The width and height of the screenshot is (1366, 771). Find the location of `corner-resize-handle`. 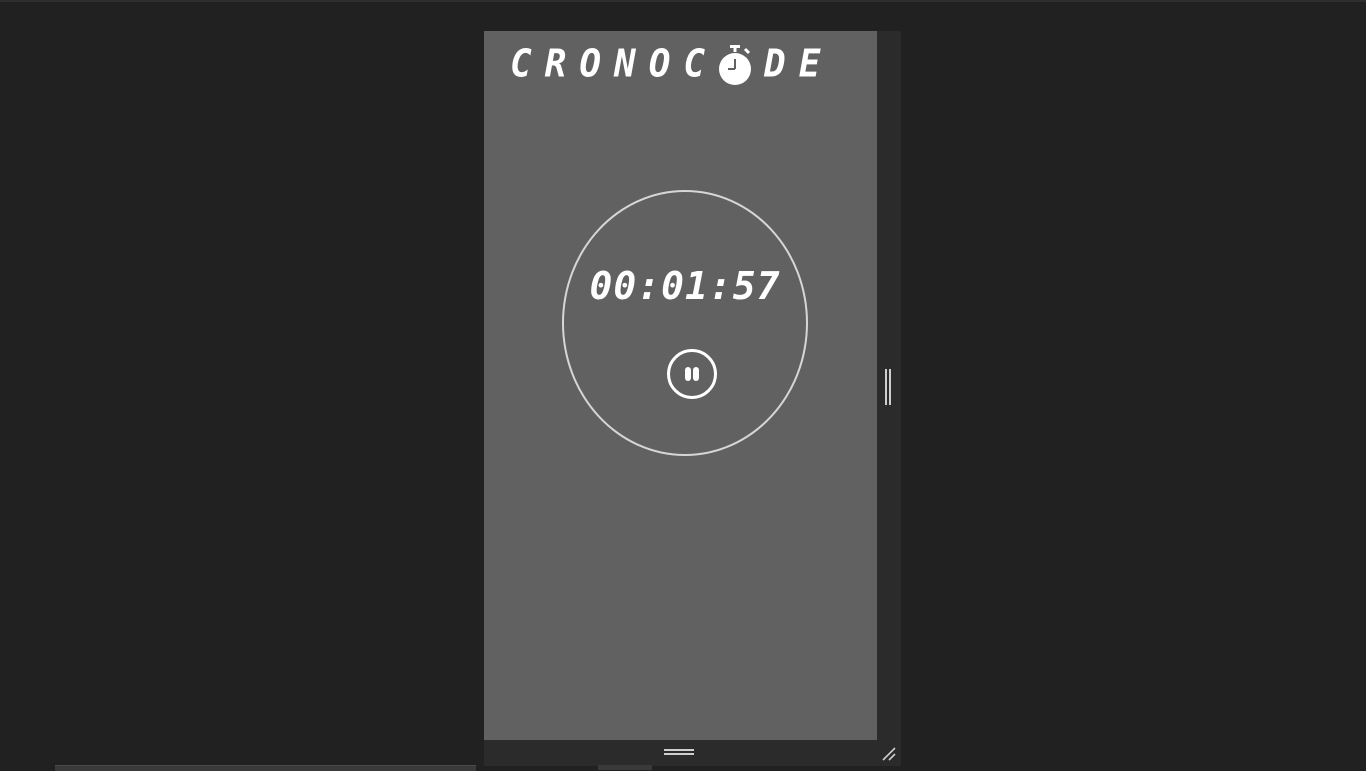

corner-resize-handle is located at coordinates (889, 753).